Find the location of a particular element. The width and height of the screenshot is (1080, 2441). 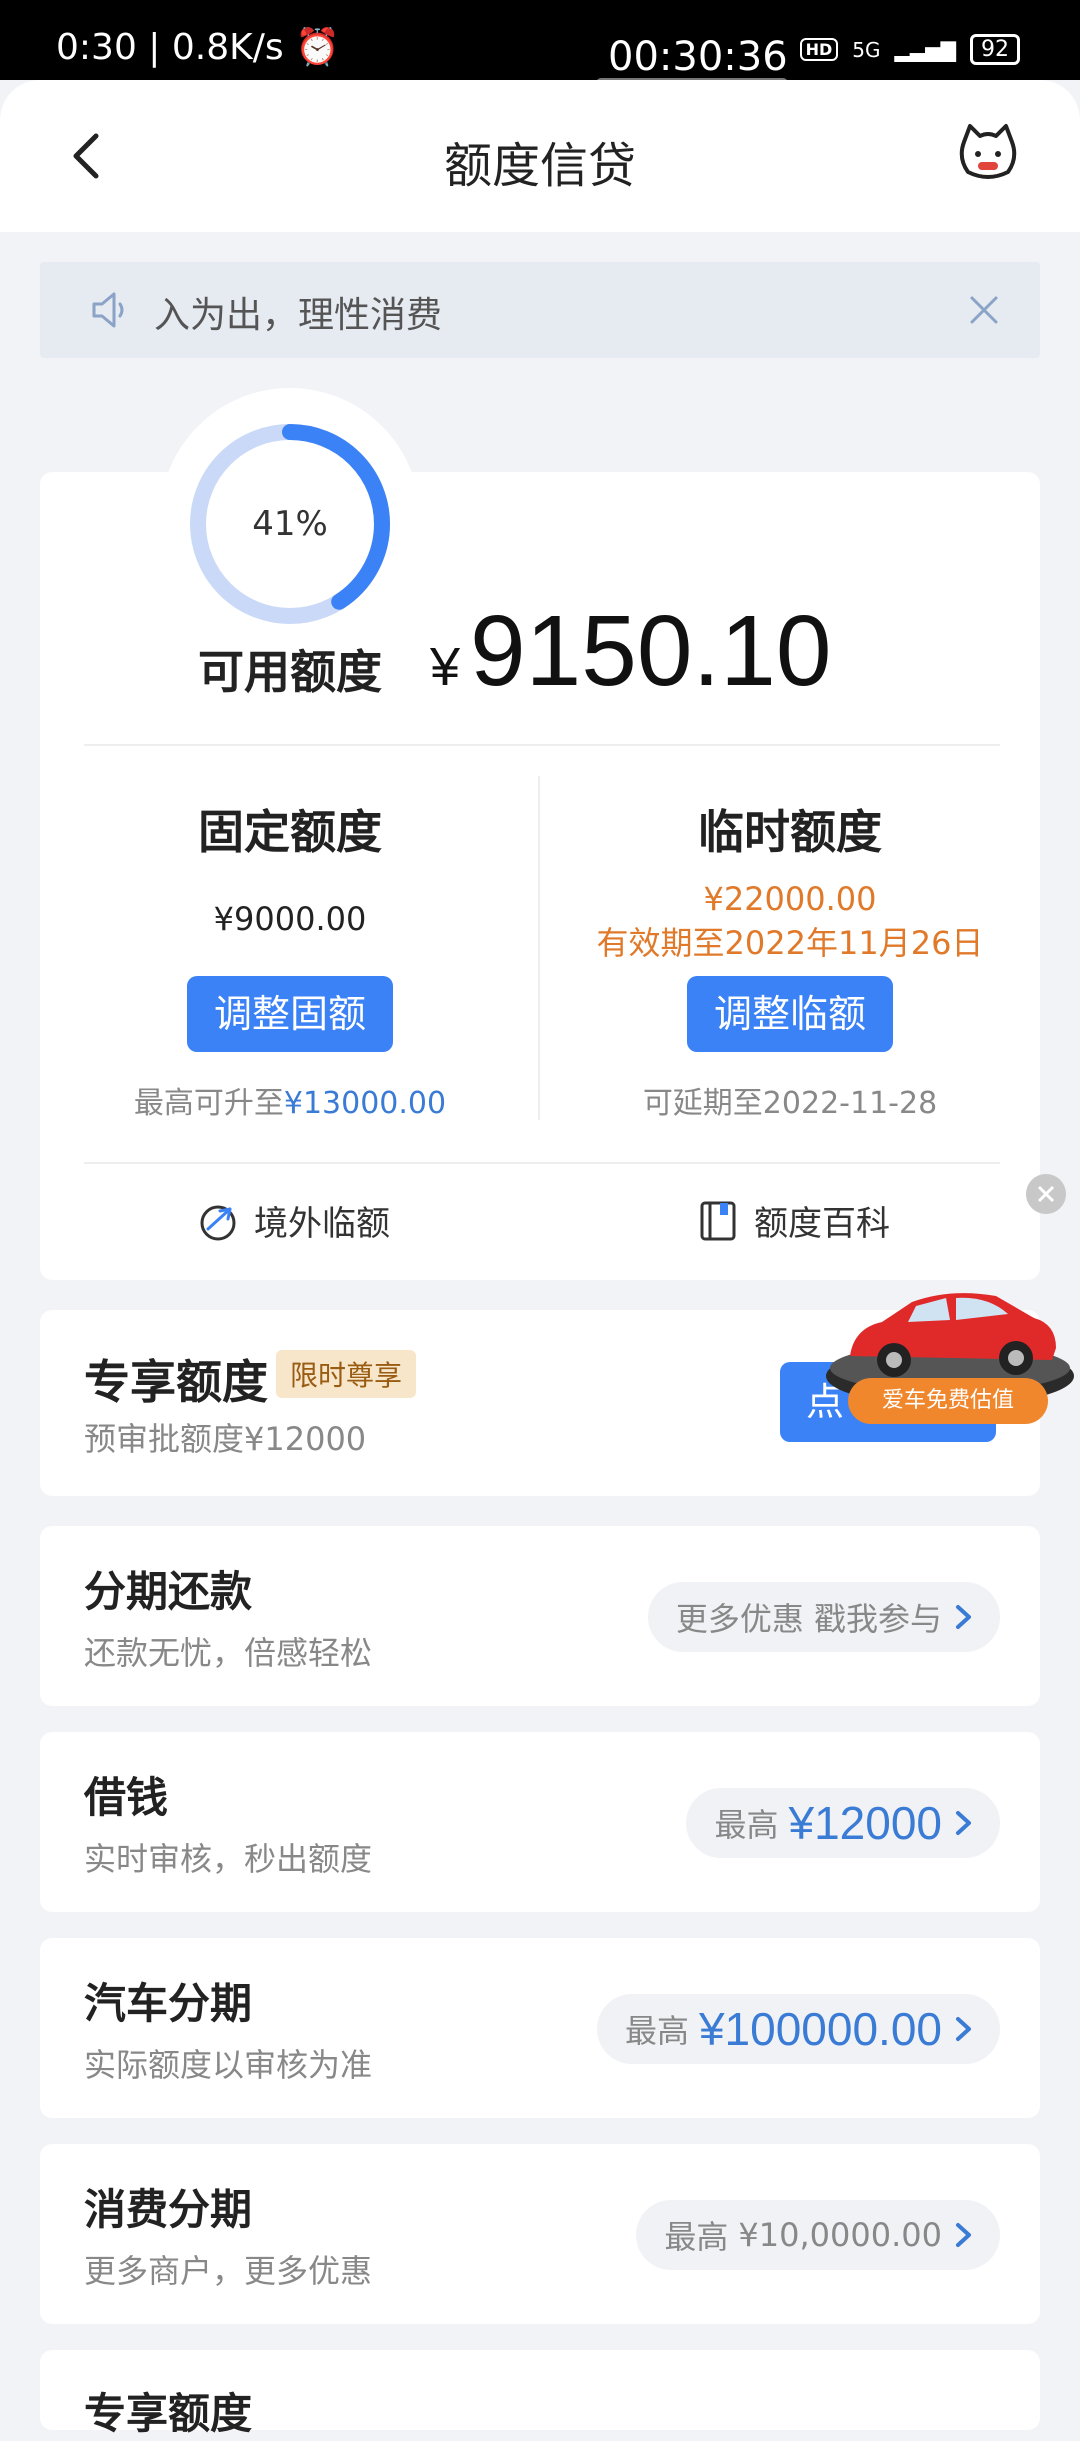

installment-repay-card: 分期还款 还款无忧，倍感轻松 更多优惠 戳我参与 is located at coordinates (540, 1616).